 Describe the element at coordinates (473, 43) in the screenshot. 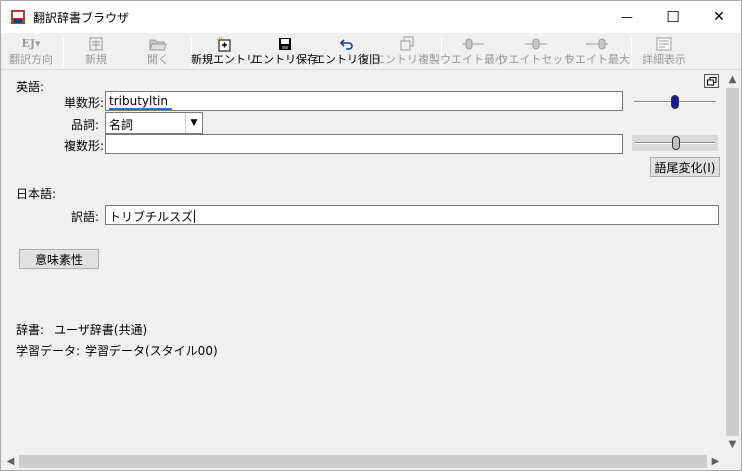

I see `weight-min-icon` at that location.